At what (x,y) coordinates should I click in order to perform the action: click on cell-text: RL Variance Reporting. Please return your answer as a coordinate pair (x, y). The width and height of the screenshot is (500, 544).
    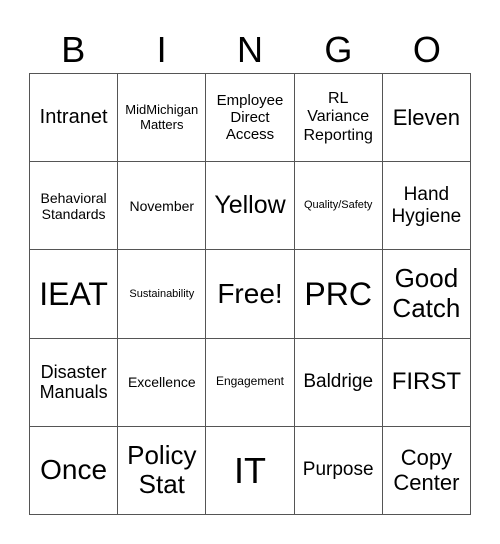
    Looking at the image, I should click on (338, 117).